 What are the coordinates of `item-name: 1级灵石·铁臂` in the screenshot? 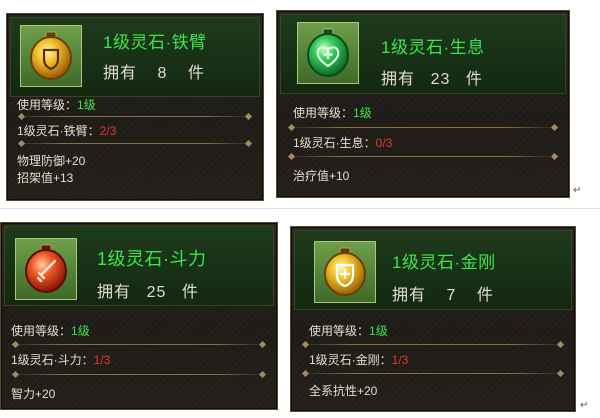 It's located at (155, 42).